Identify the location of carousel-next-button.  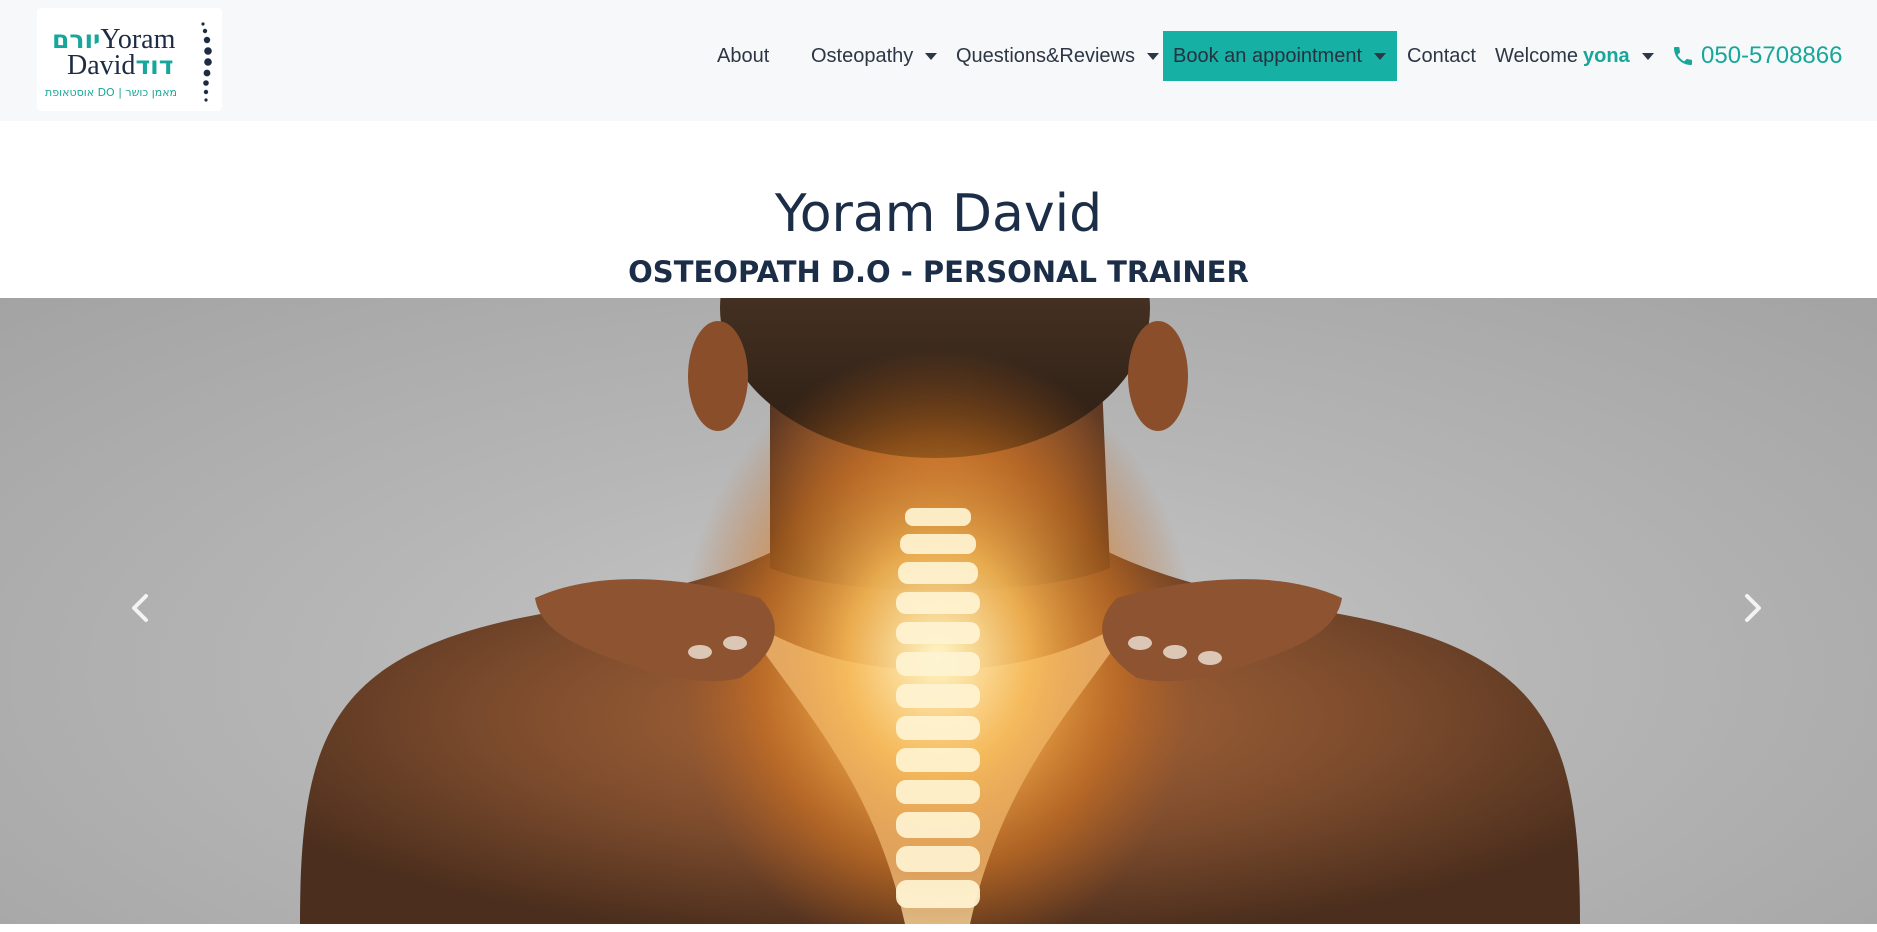
(1753, 608).